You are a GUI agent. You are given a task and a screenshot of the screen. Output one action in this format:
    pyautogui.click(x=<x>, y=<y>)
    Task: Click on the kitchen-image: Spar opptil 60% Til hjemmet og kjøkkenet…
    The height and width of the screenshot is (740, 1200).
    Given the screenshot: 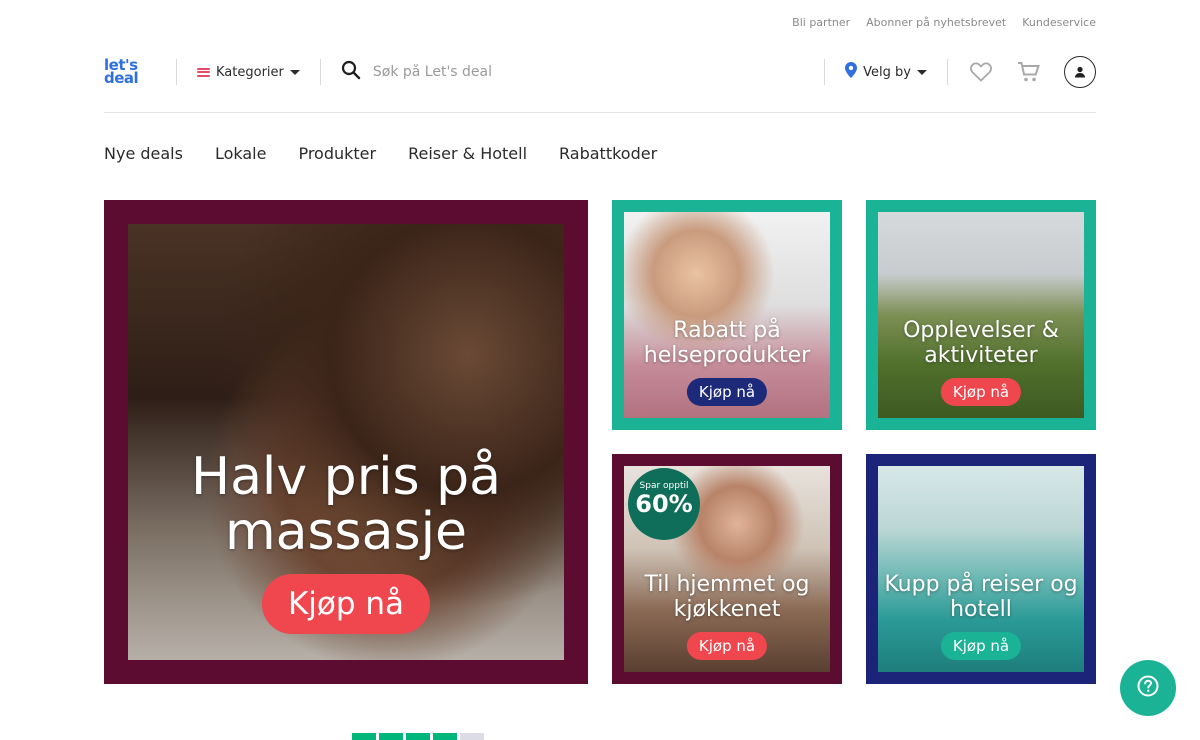 What is the action you would take?
    pyautogui.click(x=727, y=569)
    